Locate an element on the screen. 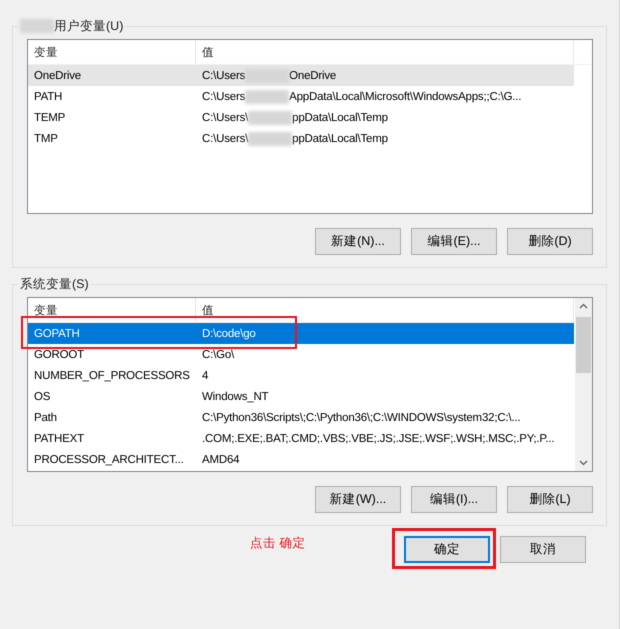 The image size is (620, 629). variable-name: PATH is located at coordinates (48, 96).